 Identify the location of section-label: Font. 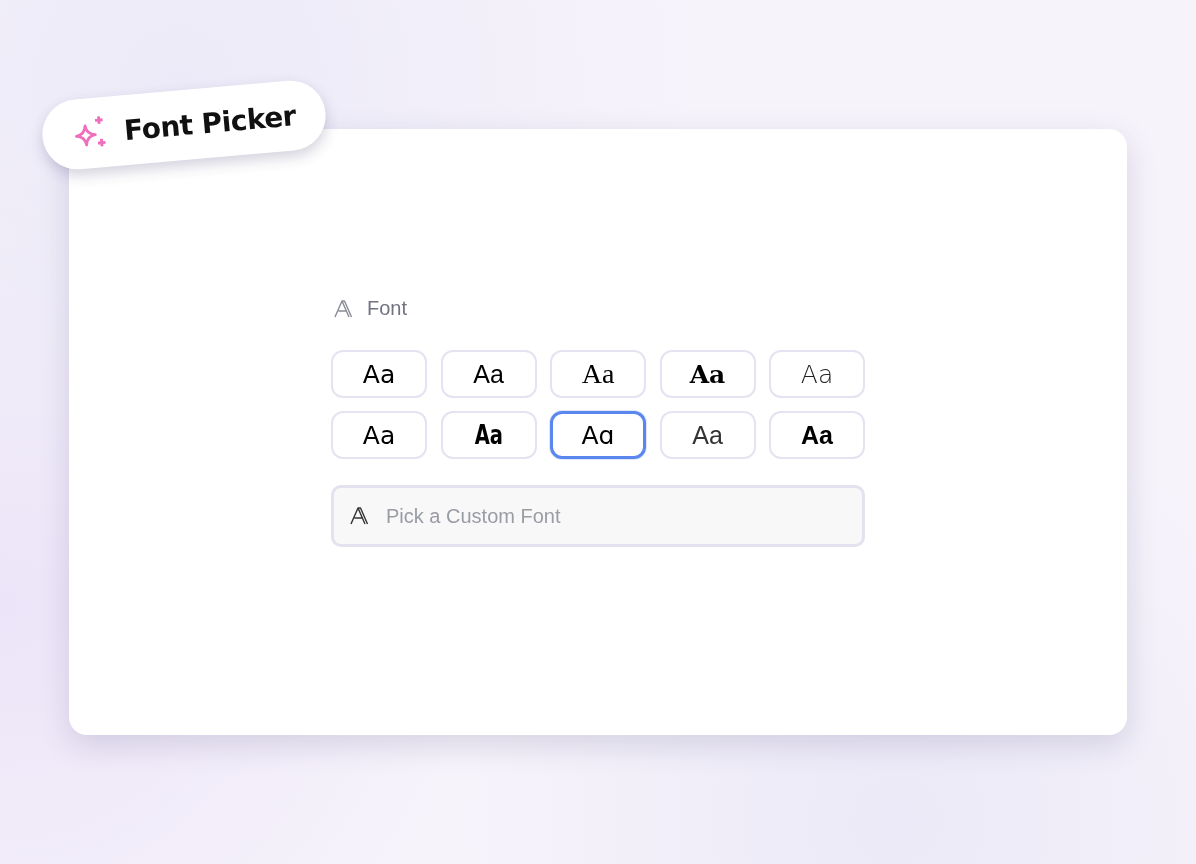
(387, 308).